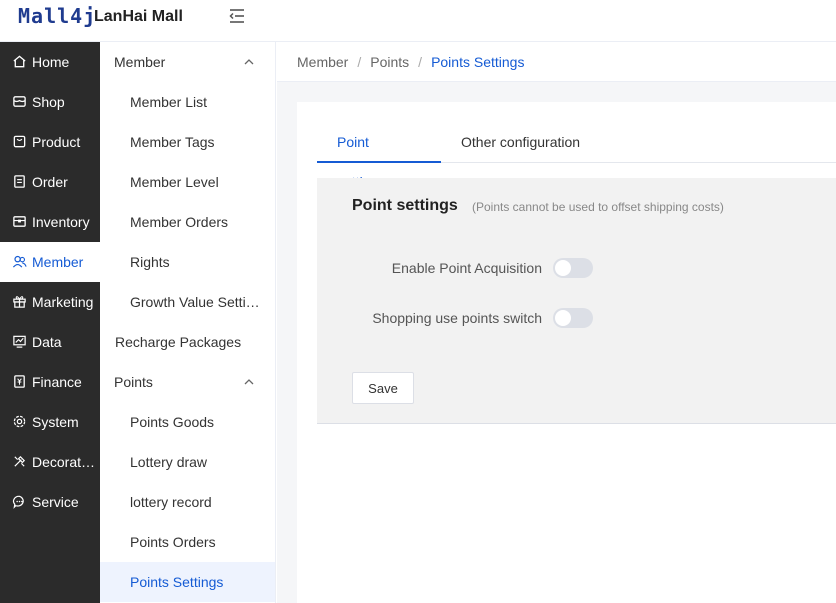 The width and height of the screenshot is (836, 603). Describe the element at coordinates (20, 382) in the screenshot. I see `finance-icon` at that location.